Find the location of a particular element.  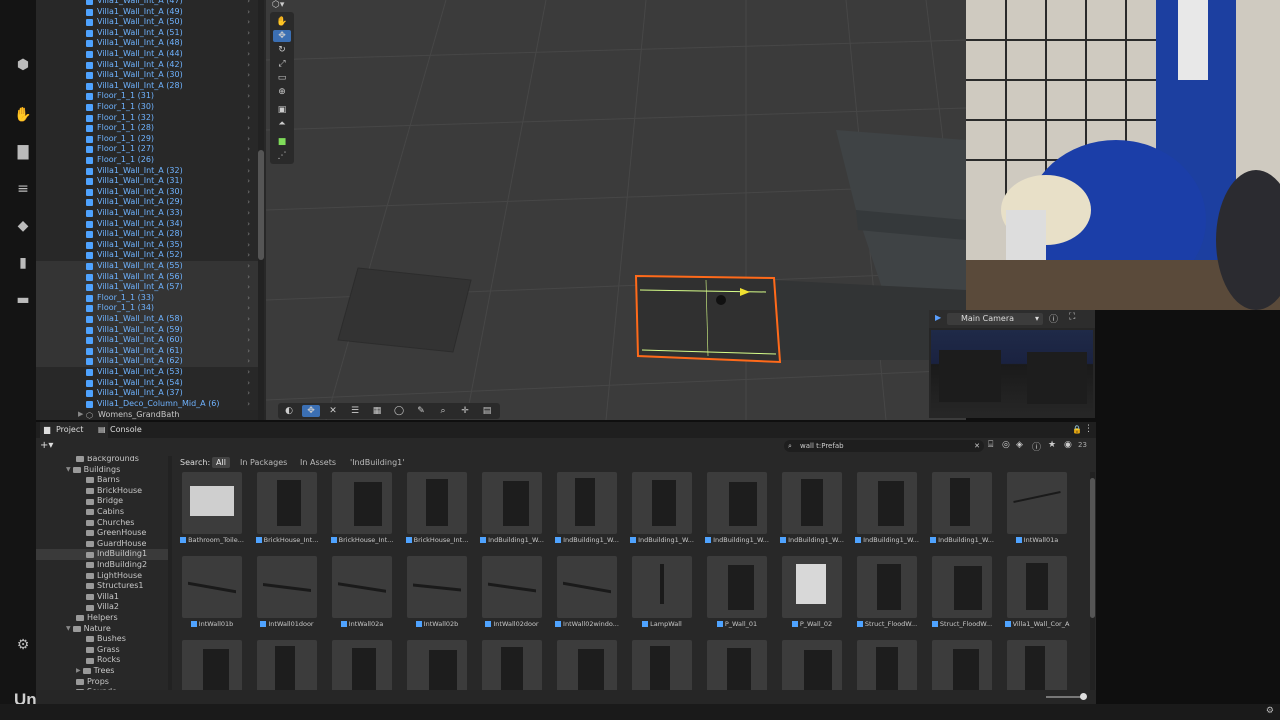

asset-tile: IntWall01a is located at coordinates (1037, 513).